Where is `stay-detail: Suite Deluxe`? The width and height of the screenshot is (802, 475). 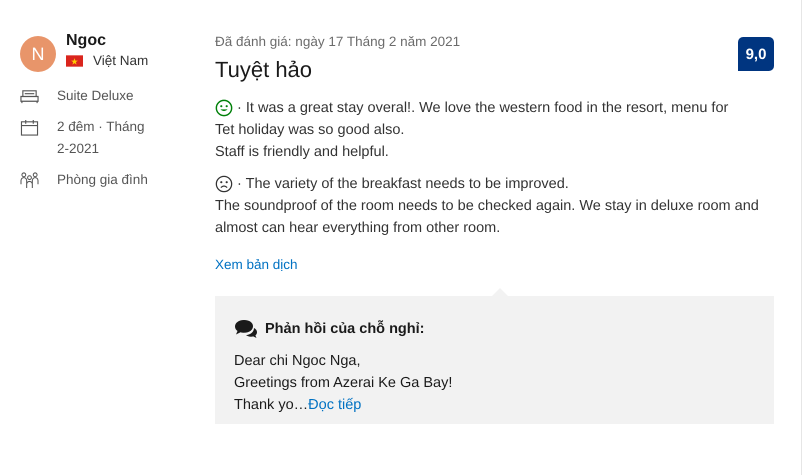
stay-detail: Suite Deluxe is located at coordinates (96, 96).